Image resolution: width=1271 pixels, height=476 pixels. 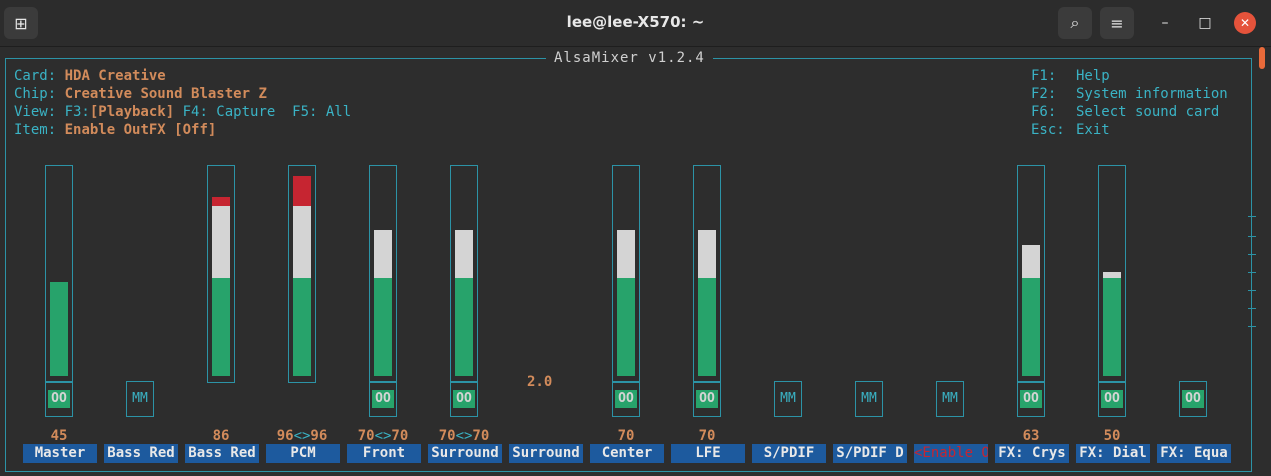 What do you see at coordinates (285, 436) in the screenshot?
I see `volume-value-part: 96` at bounding box center [285, 436].